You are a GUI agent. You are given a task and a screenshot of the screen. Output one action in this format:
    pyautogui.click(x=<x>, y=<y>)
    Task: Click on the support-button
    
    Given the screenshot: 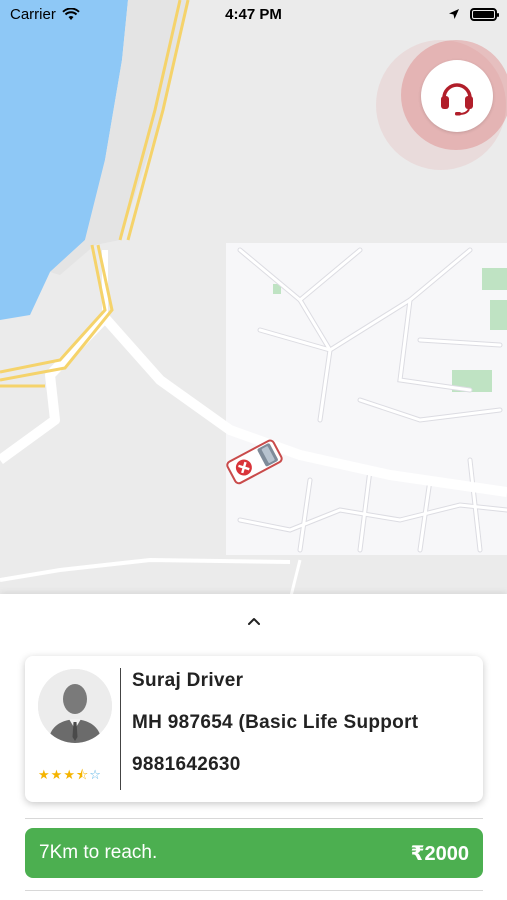 What is the action you would take?
    pyautogui.click(x=457, y=96)
    